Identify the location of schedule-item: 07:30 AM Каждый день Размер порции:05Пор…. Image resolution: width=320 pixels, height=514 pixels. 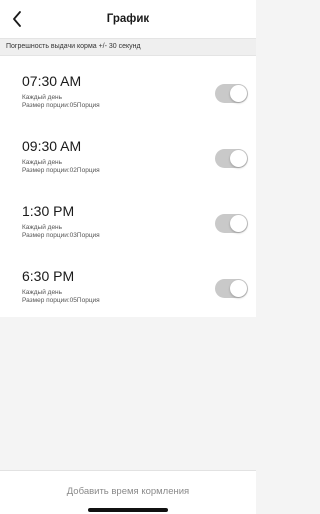
(128, 89).